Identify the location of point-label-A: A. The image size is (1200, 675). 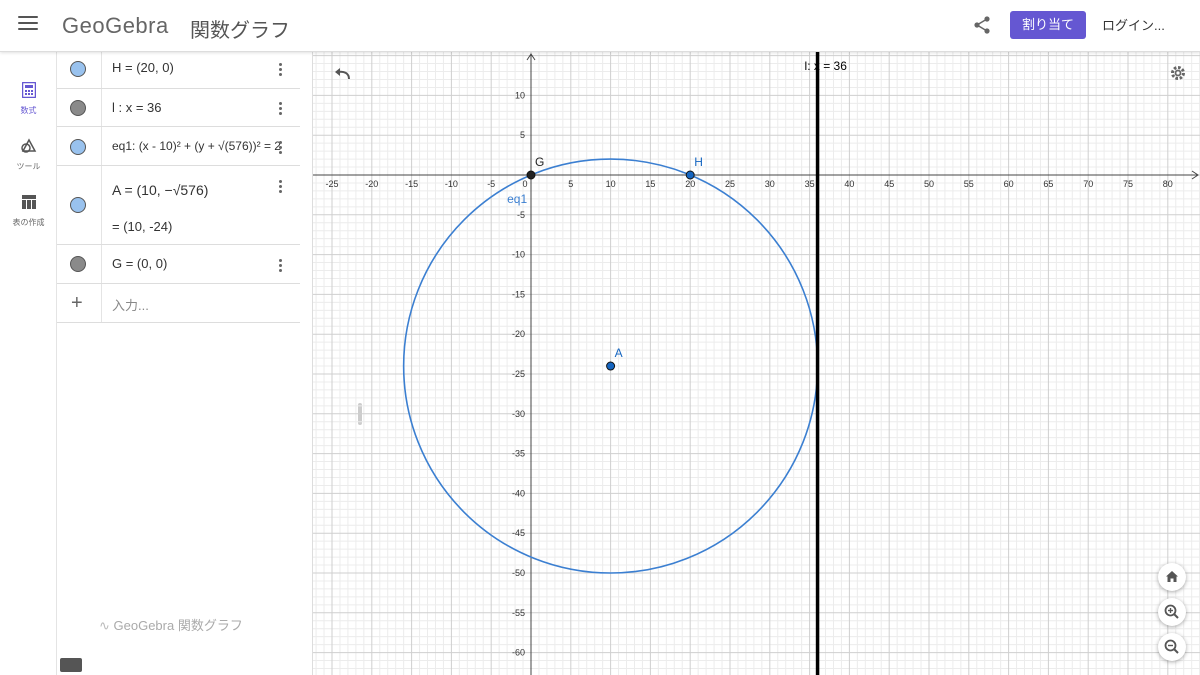
(619, 353).